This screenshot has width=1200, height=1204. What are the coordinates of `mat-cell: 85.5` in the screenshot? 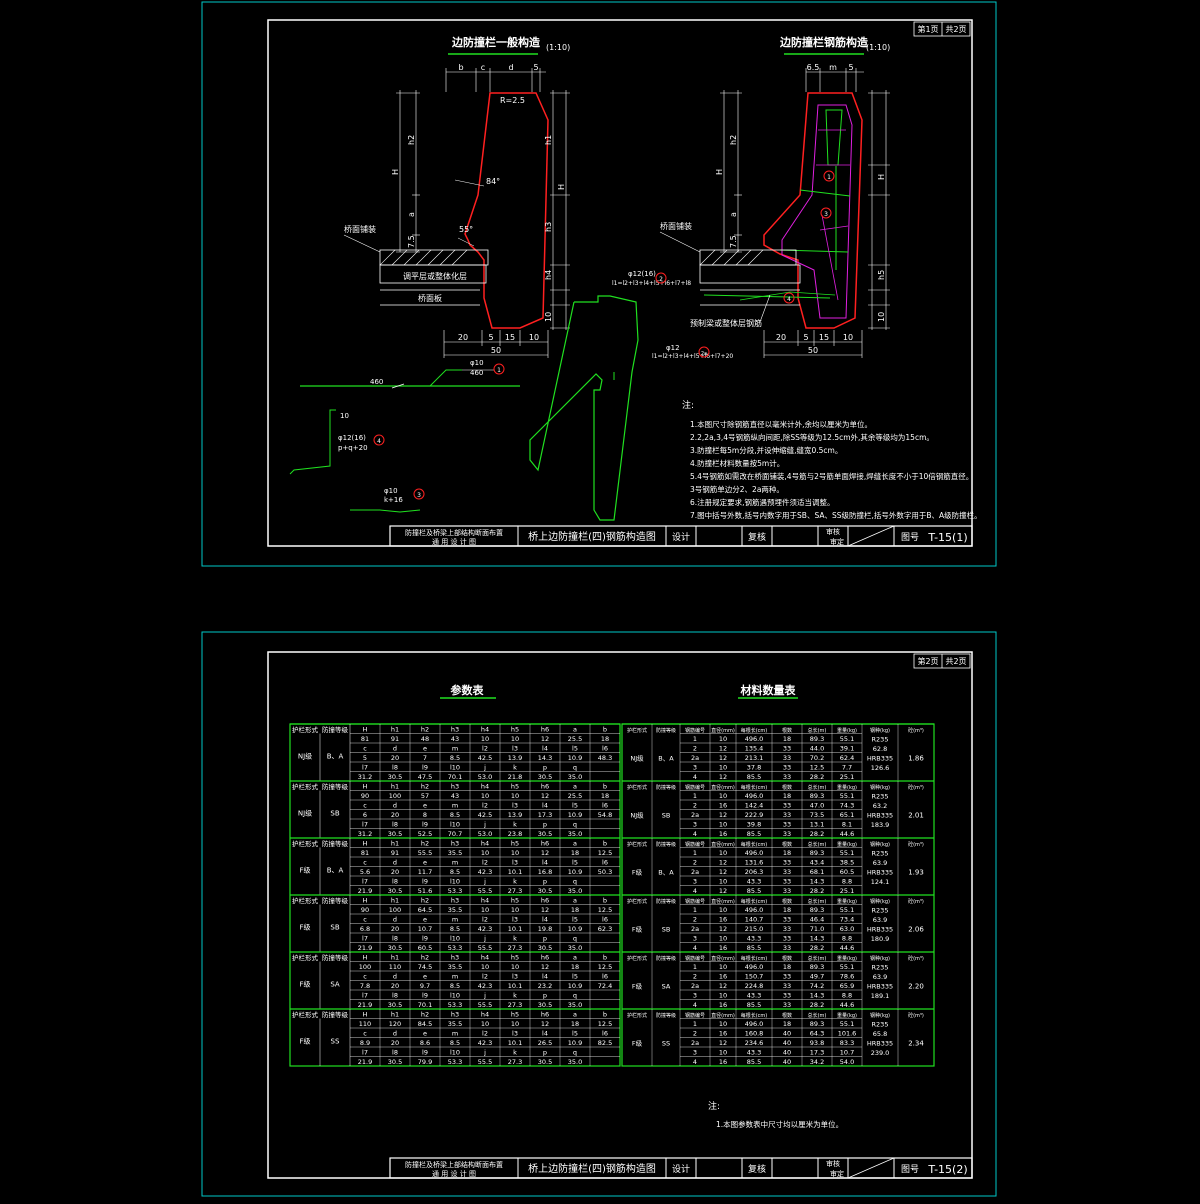 It's located at (754, 834).